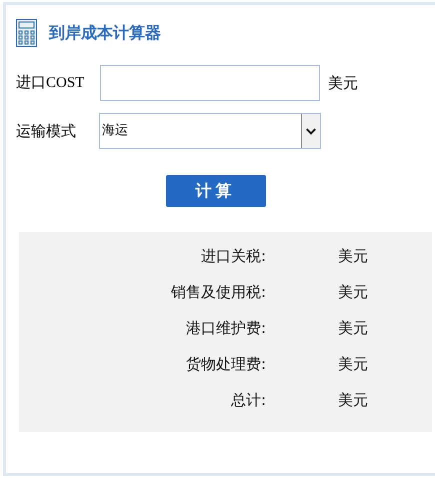 Image resolution: width=435 pixels, height=478 pixels. I want to click on calculator-icon, so click(26, 33).